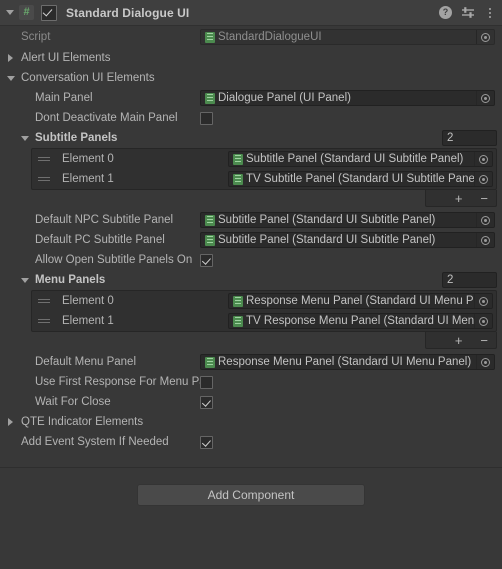 The width and height of the screenshot is (502, 569). I want to click on alert-foldout-toggle, so click(10, 58).